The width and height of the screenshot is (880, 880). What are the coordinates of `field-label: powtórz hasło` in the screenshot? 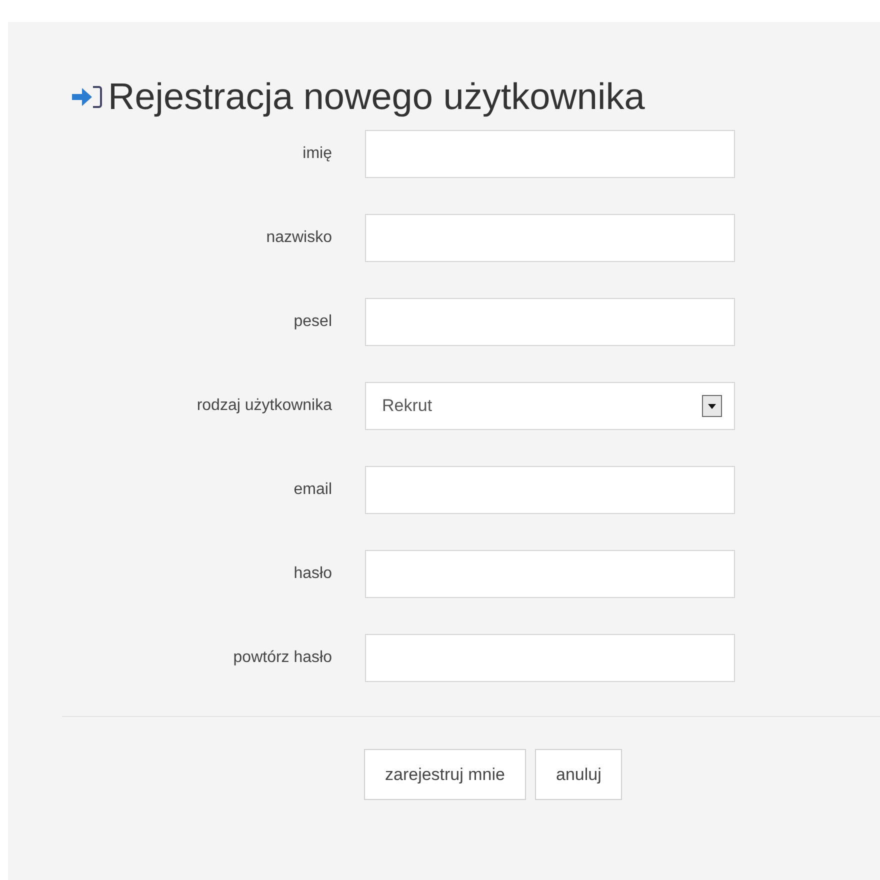 It's located at (282, 658).